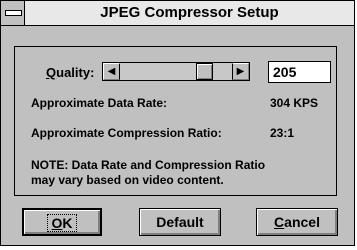 The image size is (357, 250). What do you see at coordinates (127, 180) in the screenshot?
I see `note-line-2: may vary based on video content.` at bounding box center [127, 180].